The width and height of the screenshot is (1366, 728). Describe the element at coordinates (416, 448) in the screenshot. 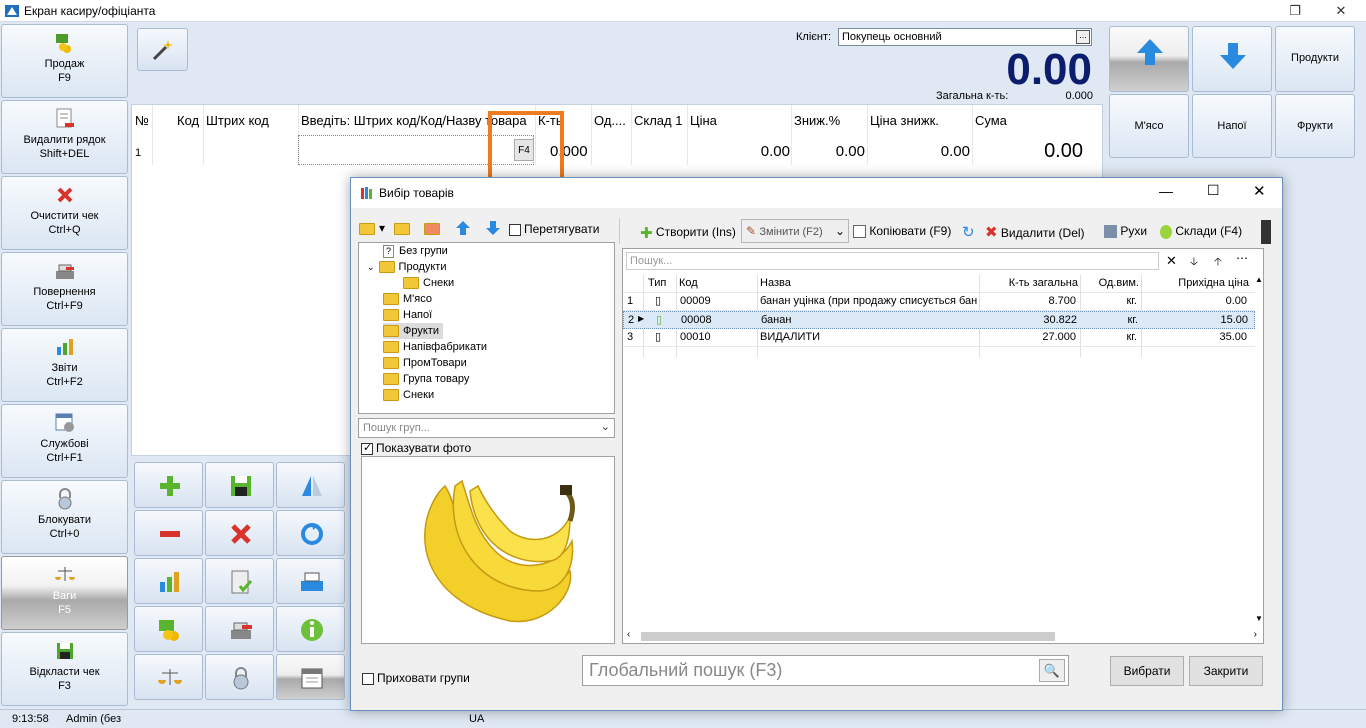

I see `show-photo-checkbox: Показувати фото` at that location.